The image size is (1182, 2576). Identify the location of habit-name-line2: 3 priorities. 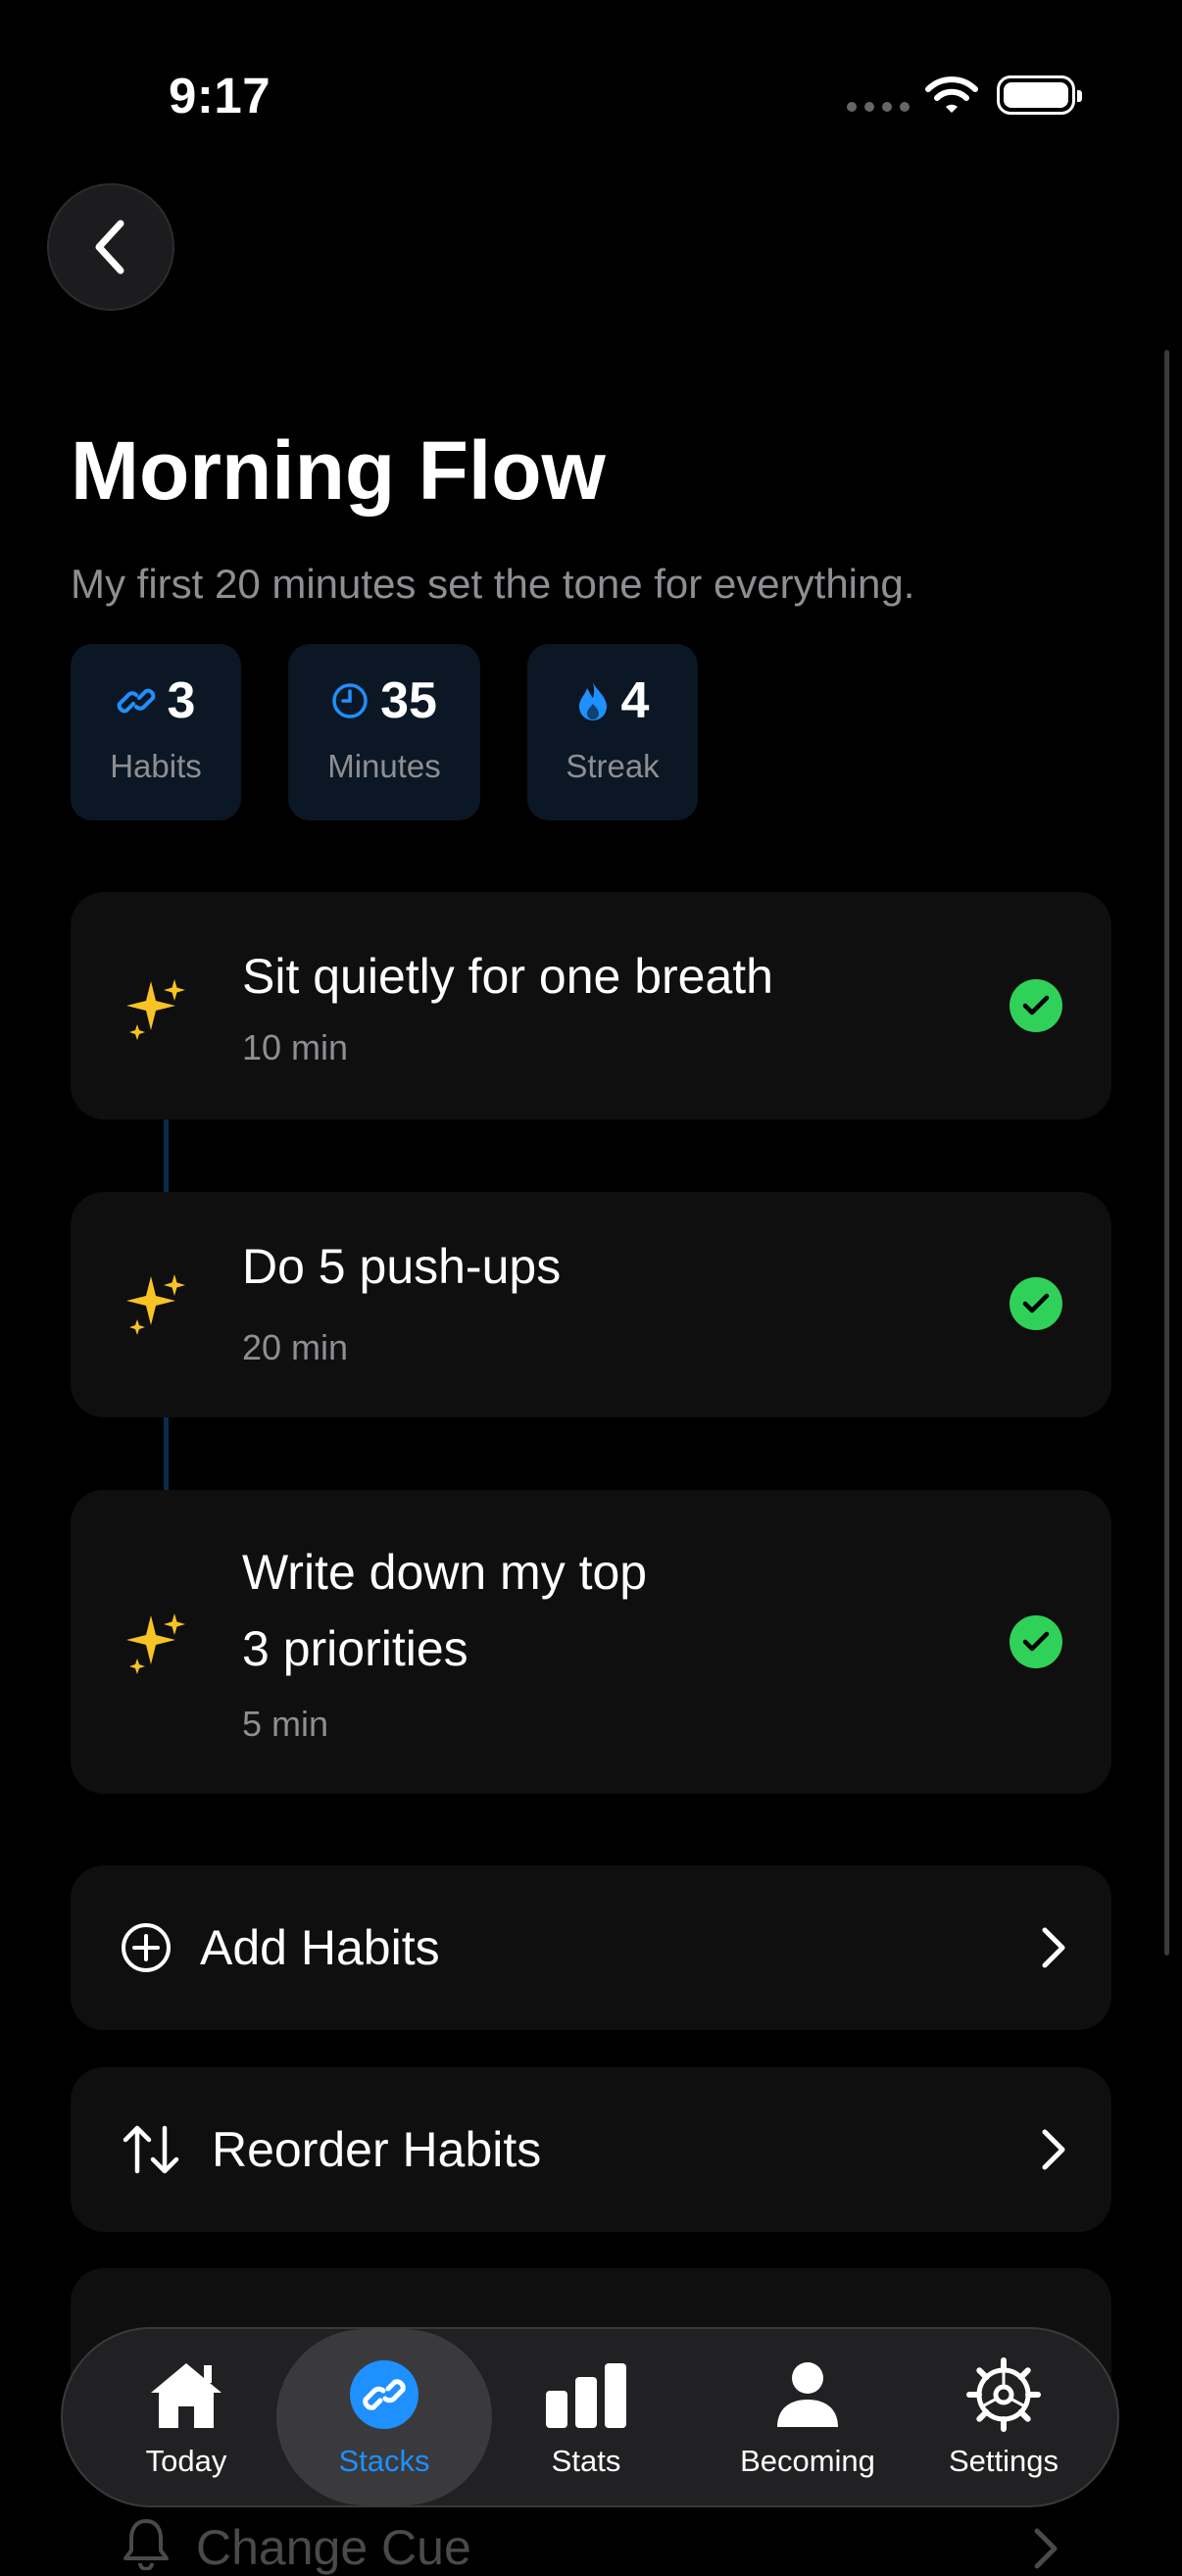
(355, 1648).